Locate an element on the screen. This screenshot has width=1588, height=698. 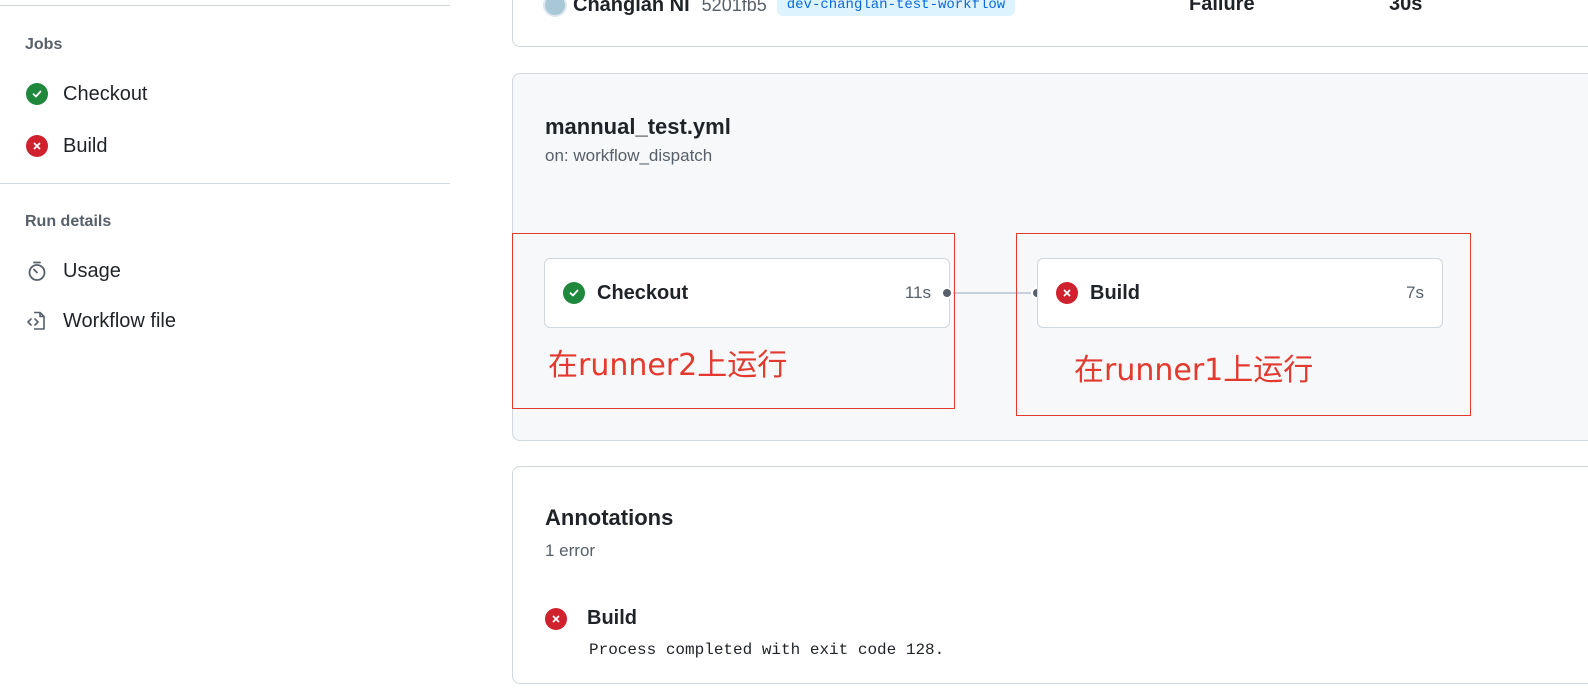
annotation-note-checkout: 在runner2上运行 is located at coordinates (668, 365).